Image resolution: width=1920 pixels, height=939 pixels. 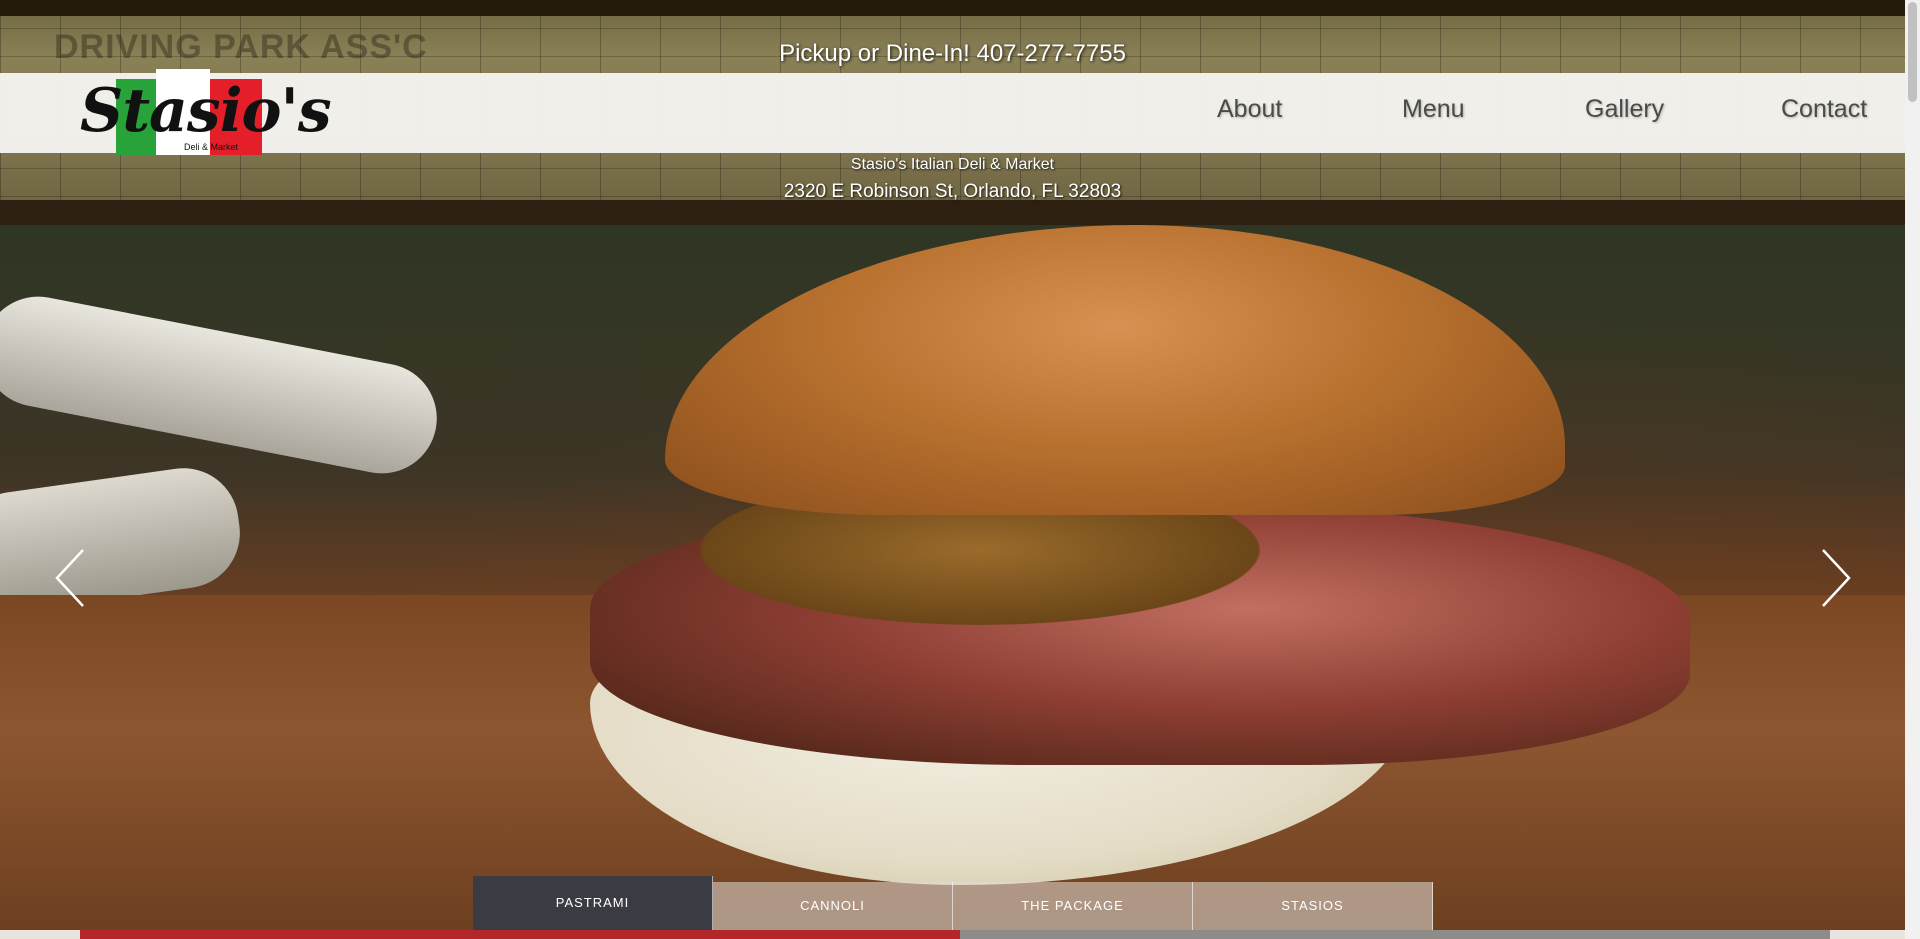 I want to click on tab-cannoli: CANNOLI, so click(x=833, y=906).